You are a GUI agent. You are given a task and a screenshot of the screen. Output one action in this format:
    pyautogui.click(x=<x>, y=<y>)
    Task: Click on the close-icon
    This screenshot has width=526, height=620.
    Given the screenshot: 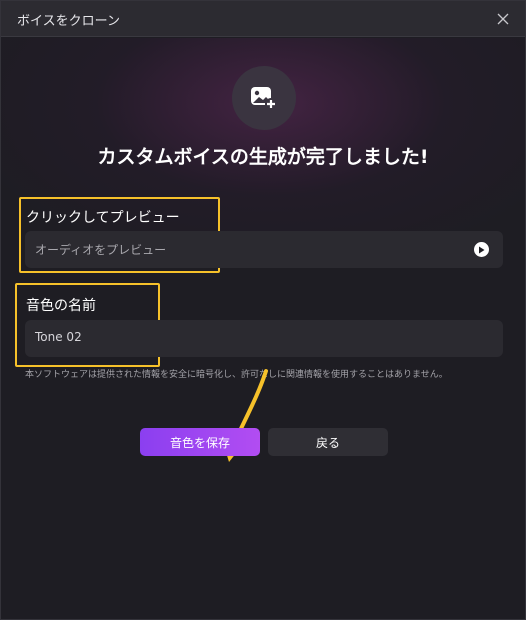 What is the action you would take?
    pyautogui.click(x=503, y=19)
    